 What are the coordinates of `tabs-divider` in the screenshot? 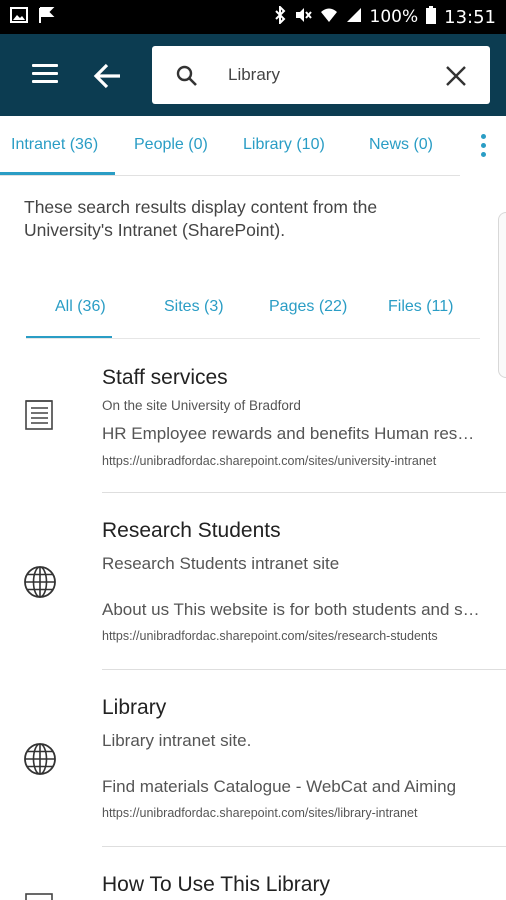 It's located at (230, 175).